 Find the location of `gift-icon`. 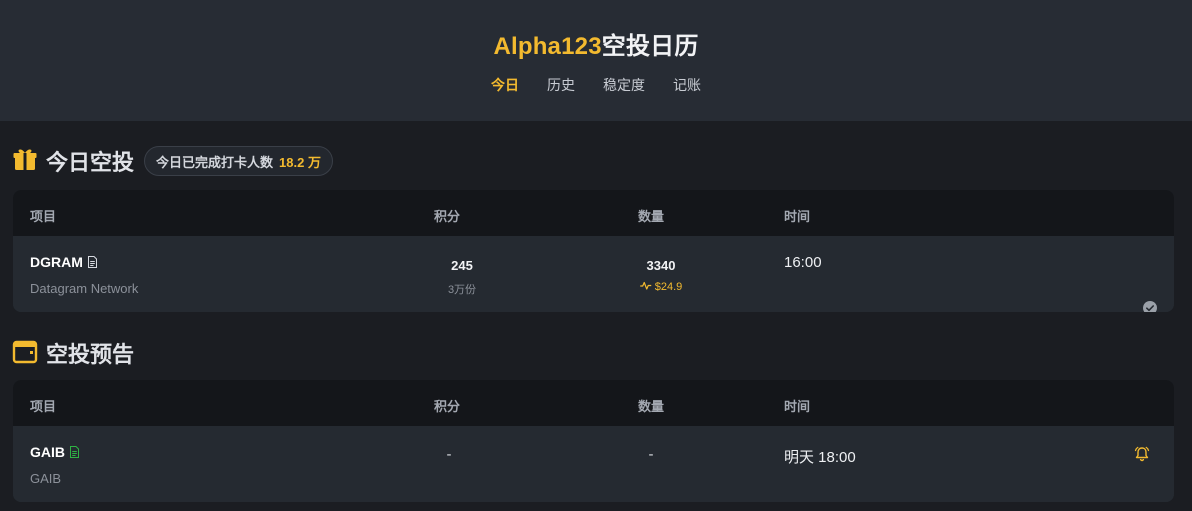

gift-icon is located at coordinates (25, 161).